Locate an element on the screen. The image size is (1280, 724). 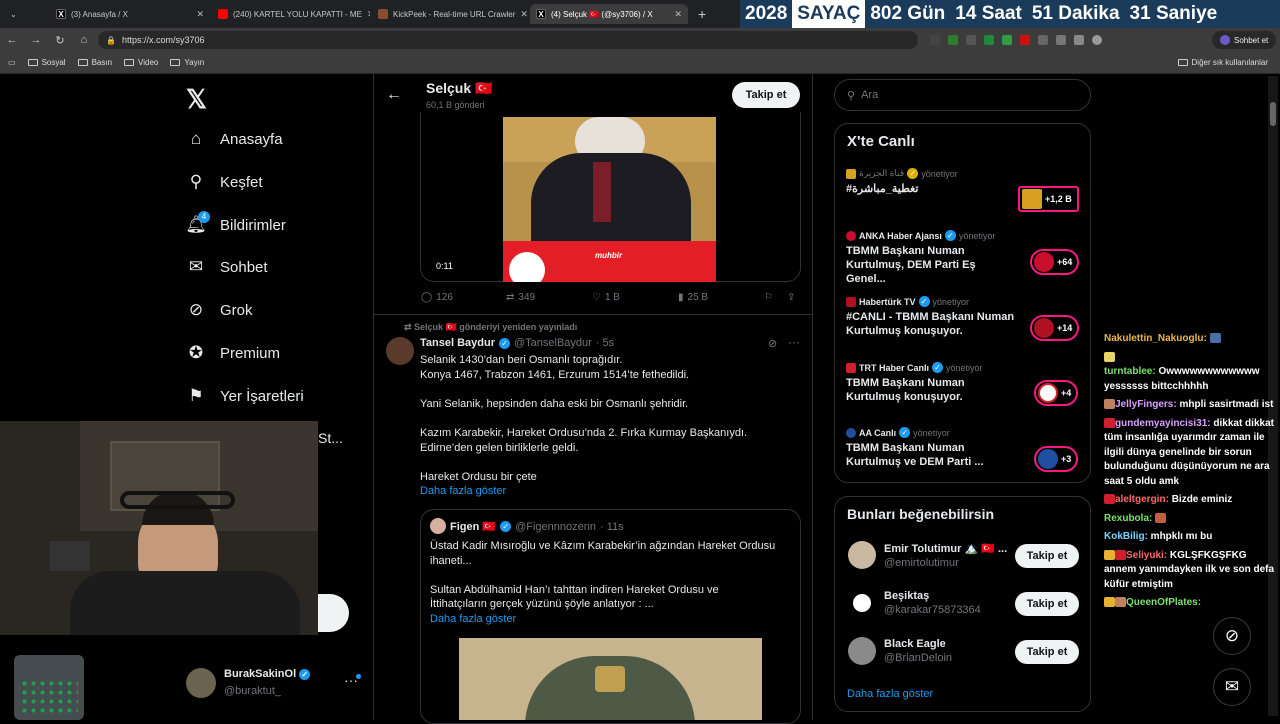
headphones is located at coordinates (177, 500).